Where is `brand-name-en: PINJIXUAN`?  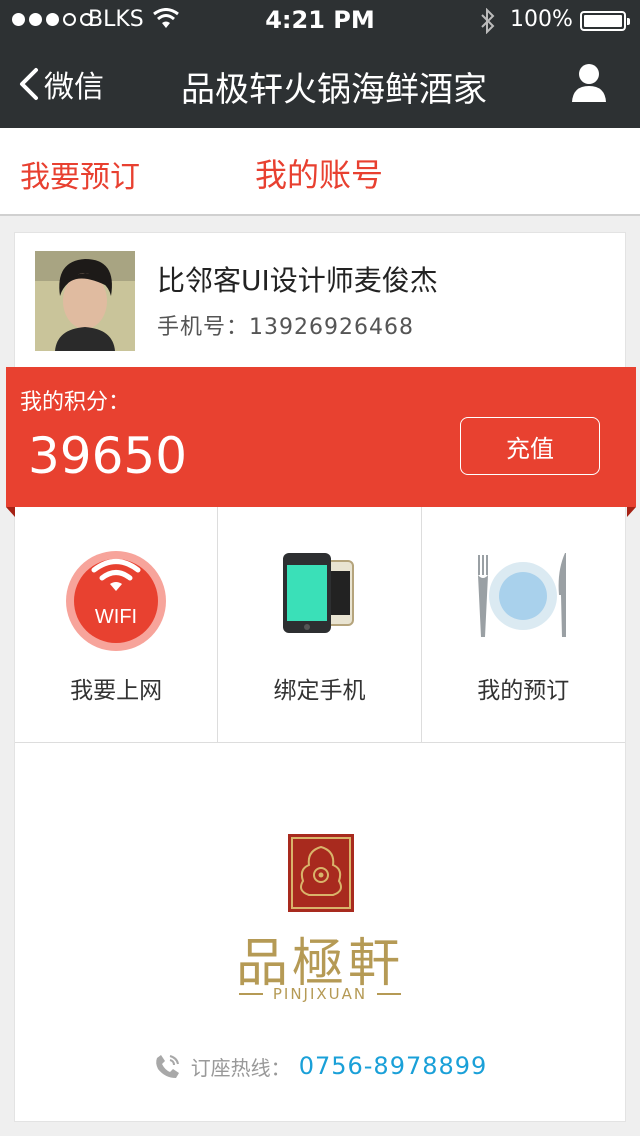 brand-name-en: PINJIXUAN is located at coordinates (320, 994).